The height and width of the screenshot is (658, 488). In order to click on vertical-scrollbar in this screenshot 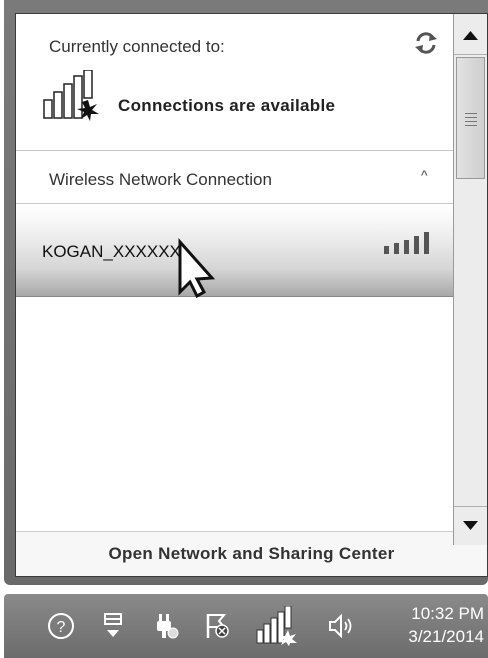, I will do `click(470, 279)`.